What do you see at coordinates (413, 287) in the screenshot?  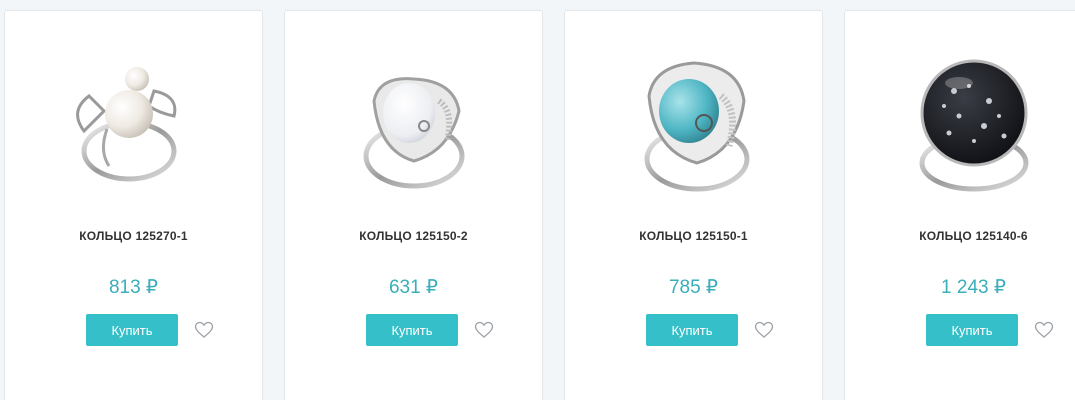 I see `product-price: 631 ₽` at bounding box center [413, 287].